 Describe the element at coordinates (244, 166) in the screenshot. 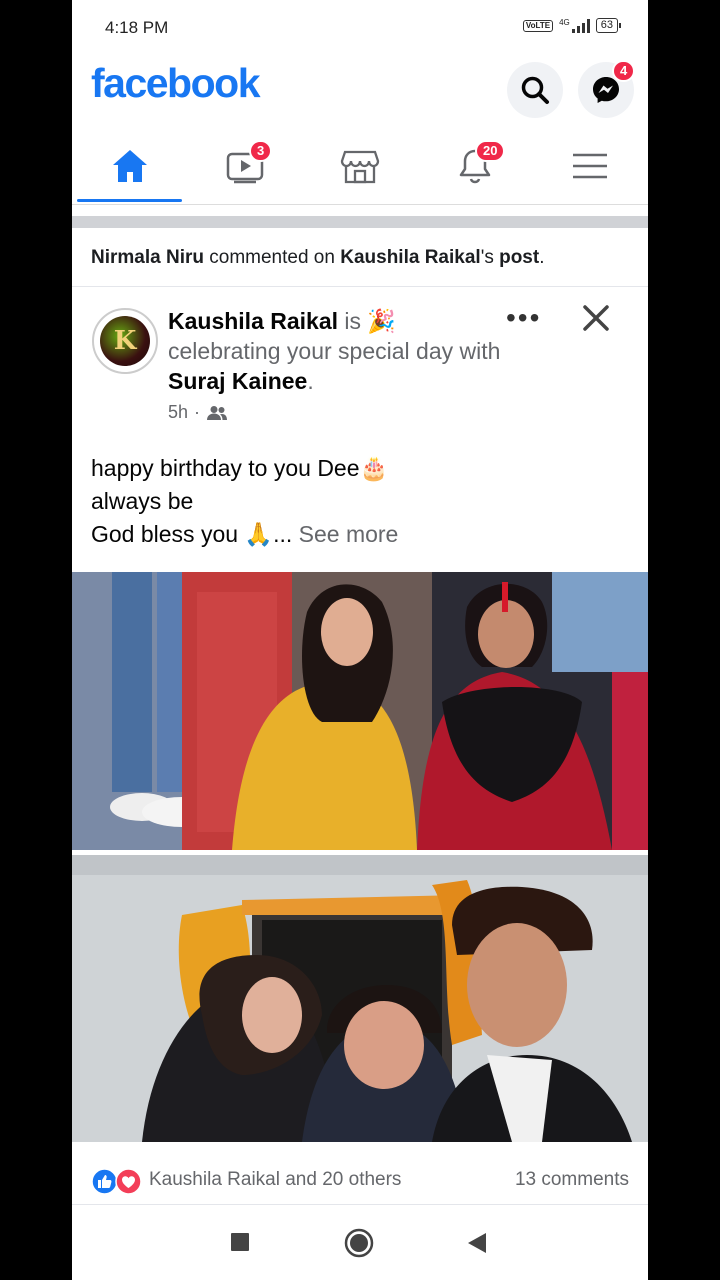

I see `tab-watch: 3` at that location.